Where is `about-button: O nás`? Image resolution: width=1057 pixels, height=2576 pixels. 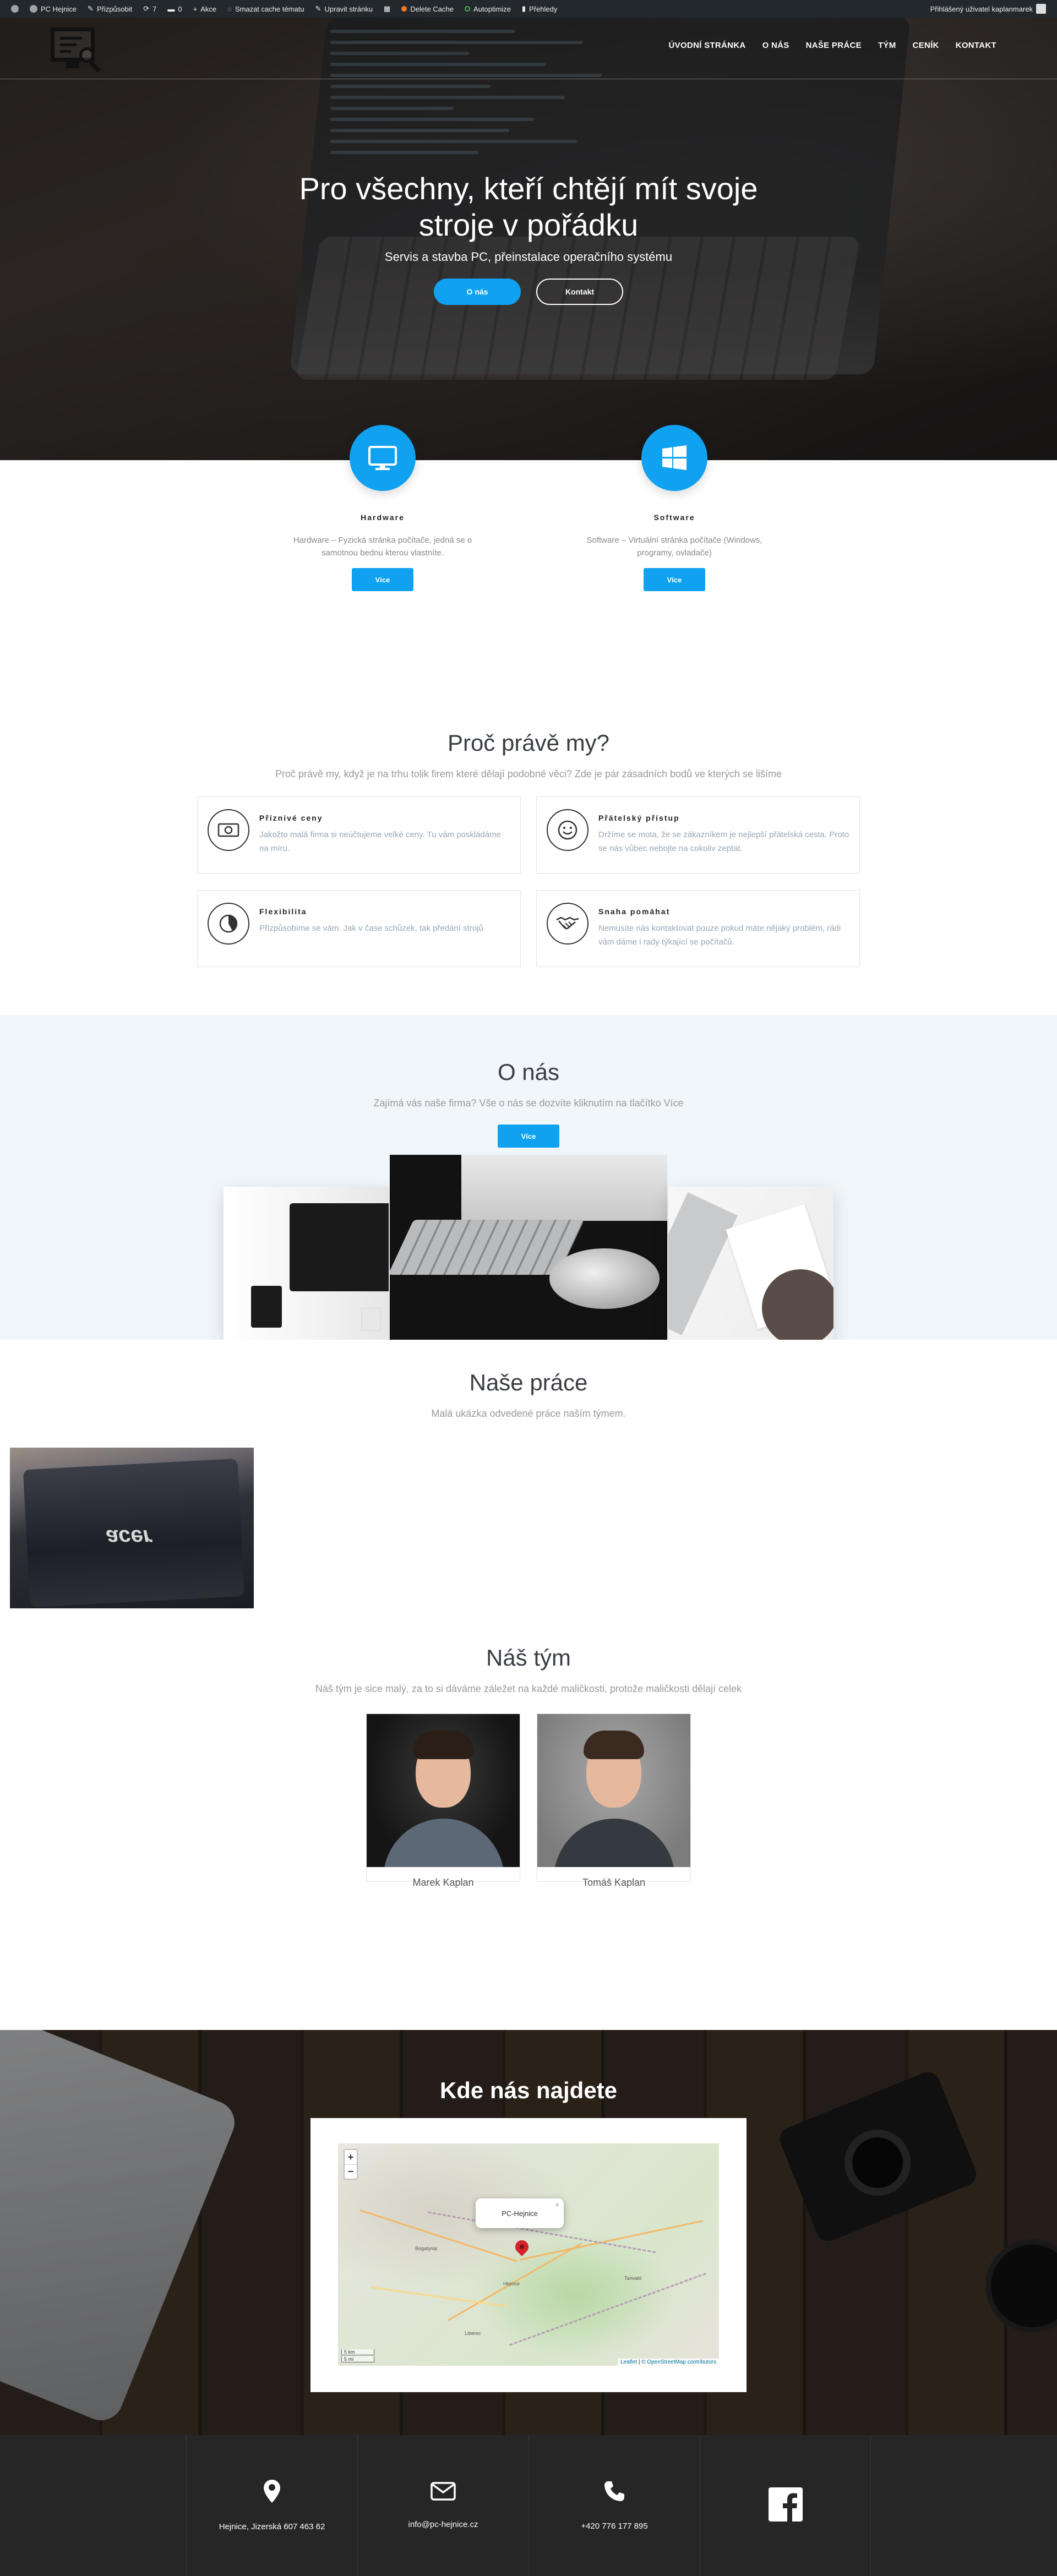 about-button: O nás is located at coordinates (477, 292).